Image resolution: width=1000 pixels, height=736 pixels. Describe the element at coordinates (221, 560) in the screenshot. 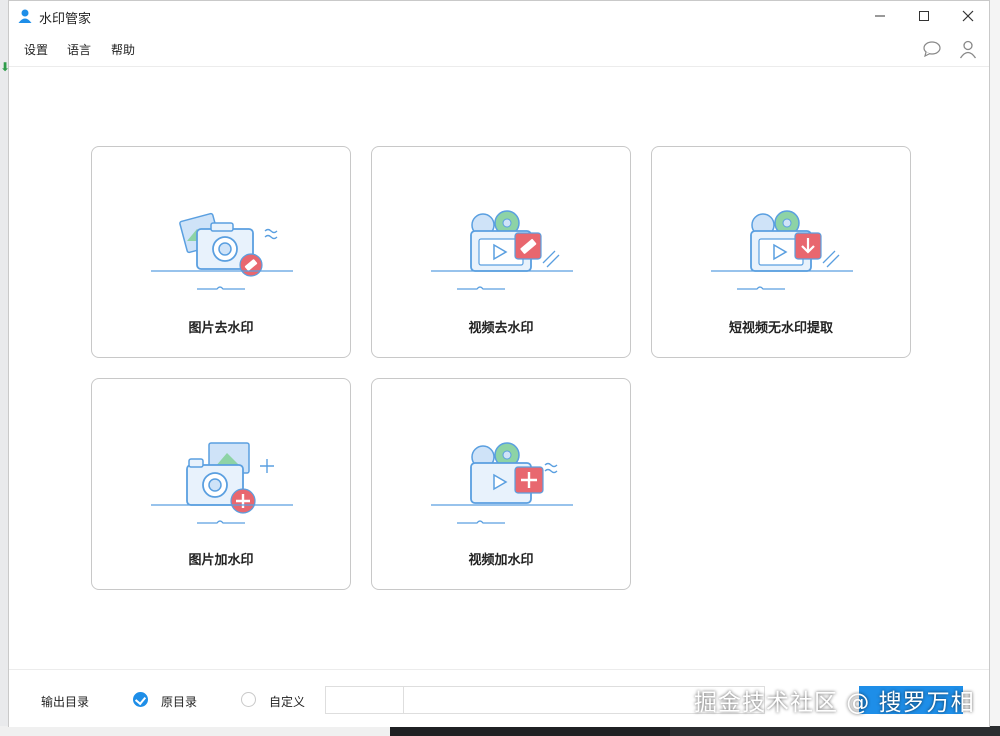

I see `card-label: 图片加水印` at that location.